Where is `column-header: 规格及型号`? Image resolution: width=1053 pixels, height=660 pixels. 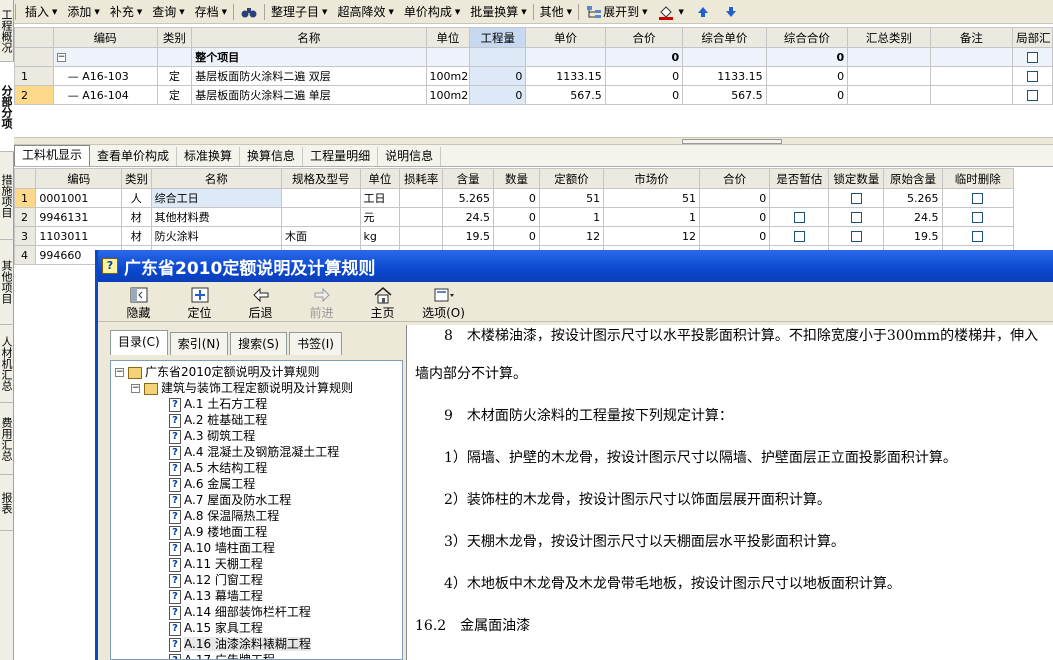 column-header: 规格及型号 is located at coordinates (321, 178).